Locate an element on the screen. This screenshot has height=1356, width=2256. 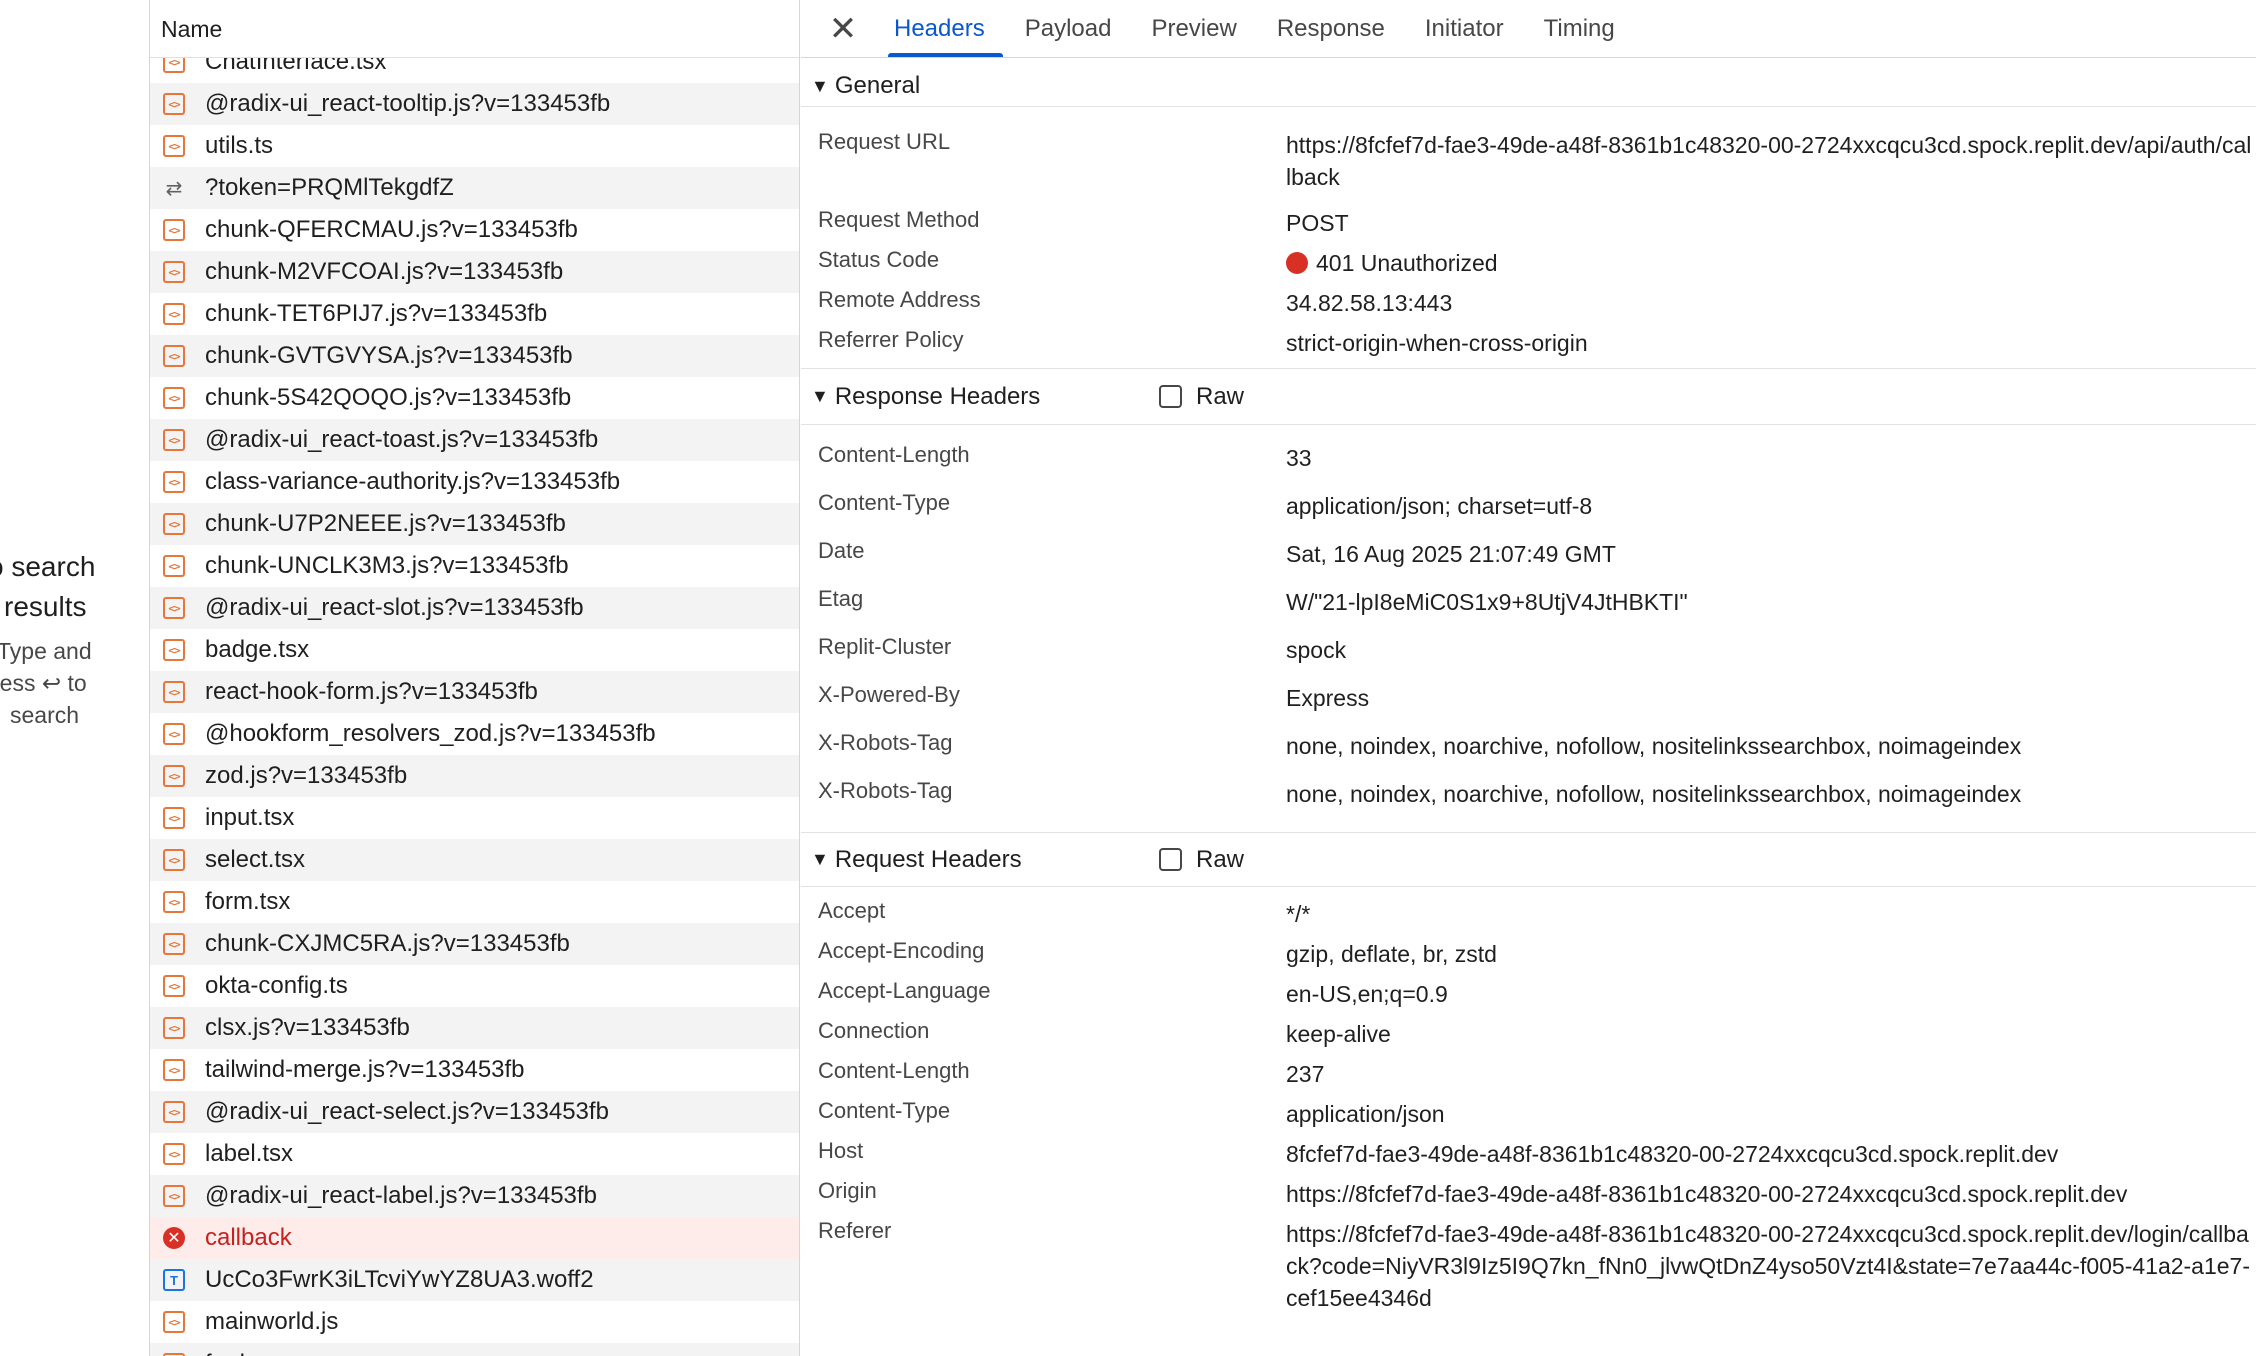
request-name: react-hook-form.js?v=133453fb is located at coordinates (371, 691).